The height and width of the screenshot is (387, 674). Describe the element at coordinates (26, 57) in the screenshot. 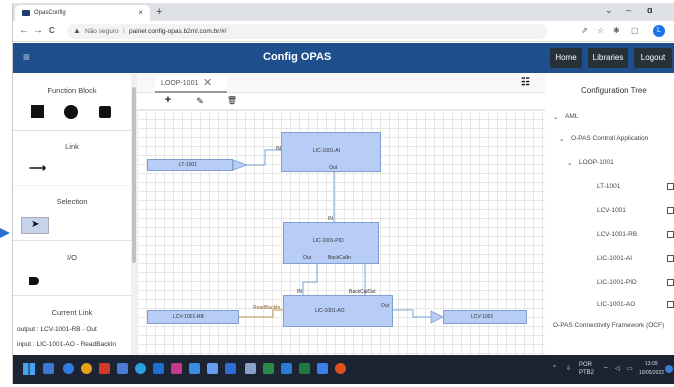

I see `menu-icon: ≡` at that location.